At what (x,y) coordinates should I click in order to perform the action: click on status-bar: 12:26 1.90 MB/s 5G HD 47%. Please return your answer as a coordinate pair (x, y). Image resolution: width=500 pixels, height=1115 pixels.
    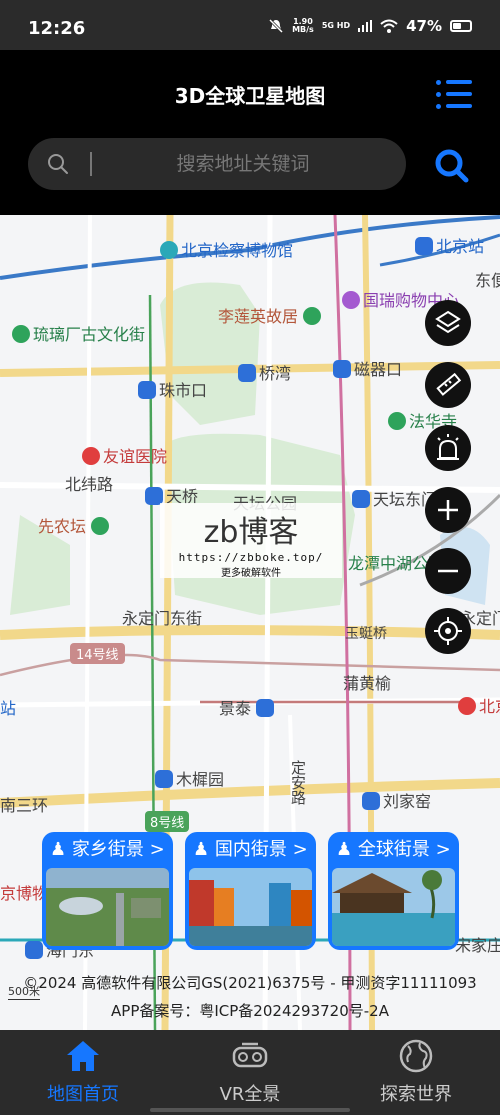
    Looking at the image, I should click on (250, 25).